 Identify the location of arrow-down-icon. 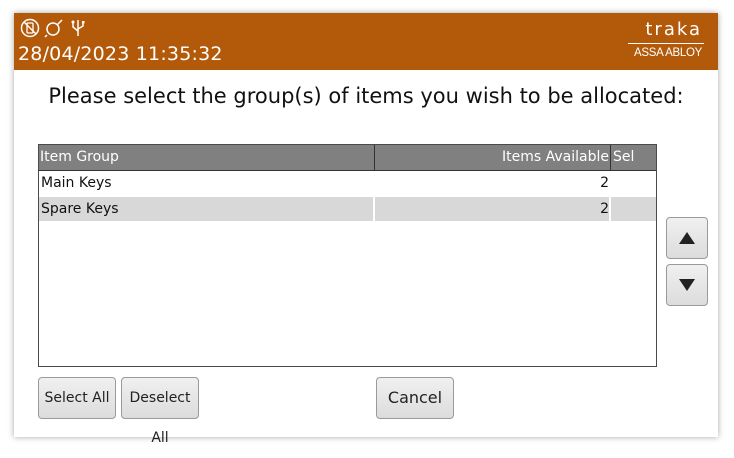
(687, 285).